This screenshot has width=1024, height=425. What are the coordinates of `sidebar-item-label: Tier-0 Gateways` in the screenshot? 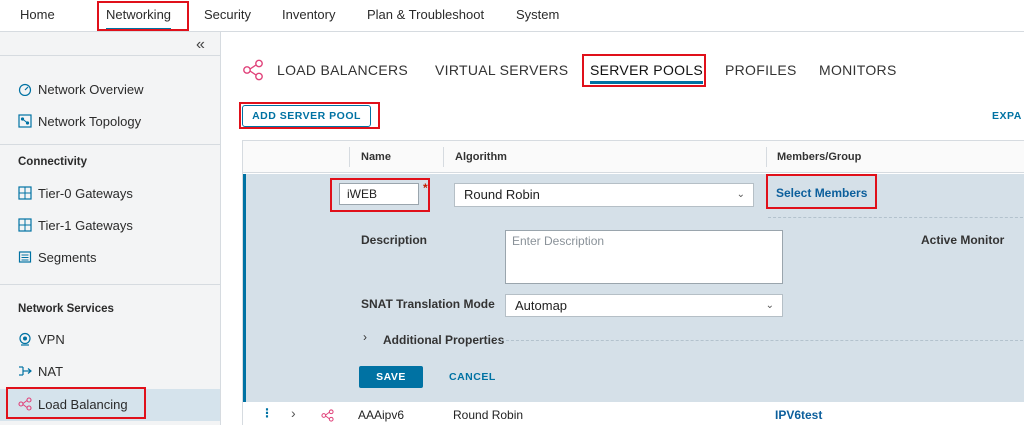 It's located at (85, 193).